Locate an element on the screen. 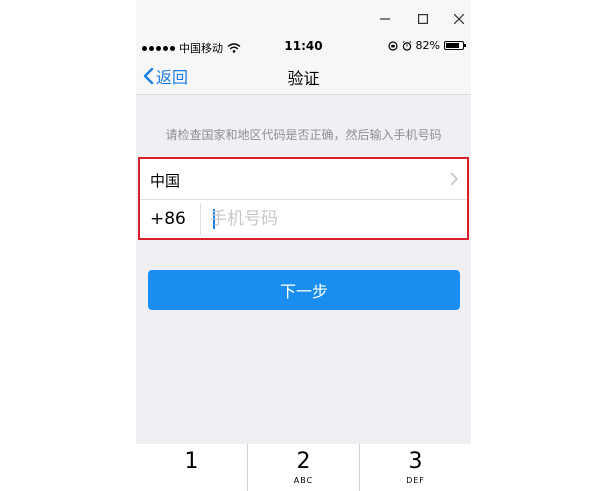 The height and width of the screenshot is (491, 596). window-titlebar is located at coordinates (303, 18).